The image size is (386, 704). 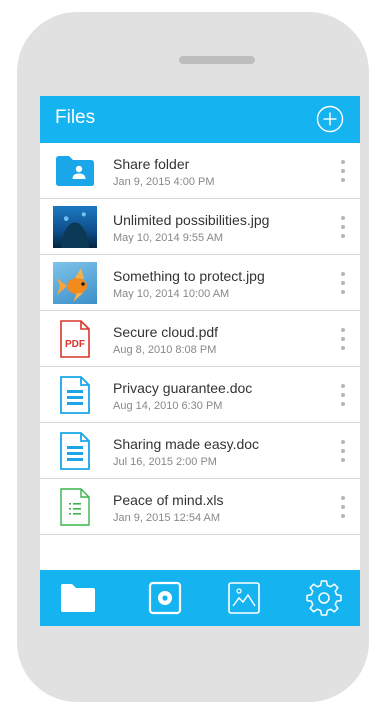 What do you see at coordinates (167, 518) in the screenshot?
I see `file-date: Jan 9, 2015 12:54 AM` at bounding box center [167, 518].